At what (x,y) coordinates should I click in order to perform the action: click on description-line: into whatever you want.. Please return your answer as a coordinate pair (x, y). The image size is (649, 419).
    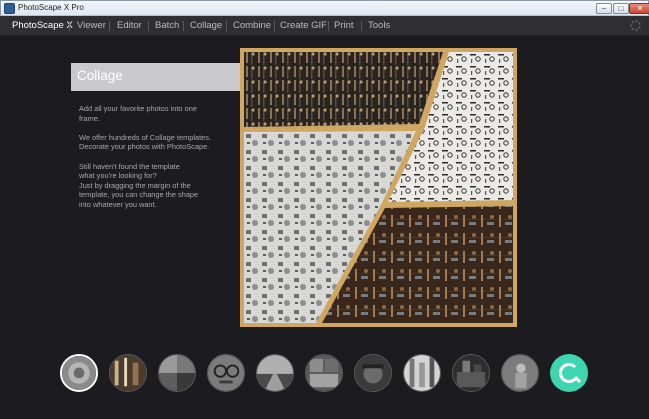
    Looking at the image, I should click on (118, 204).